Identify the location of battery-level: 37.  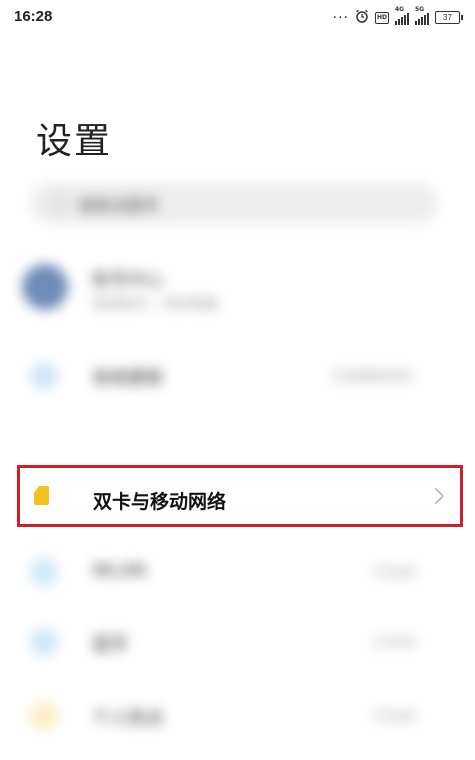
(447, 17).